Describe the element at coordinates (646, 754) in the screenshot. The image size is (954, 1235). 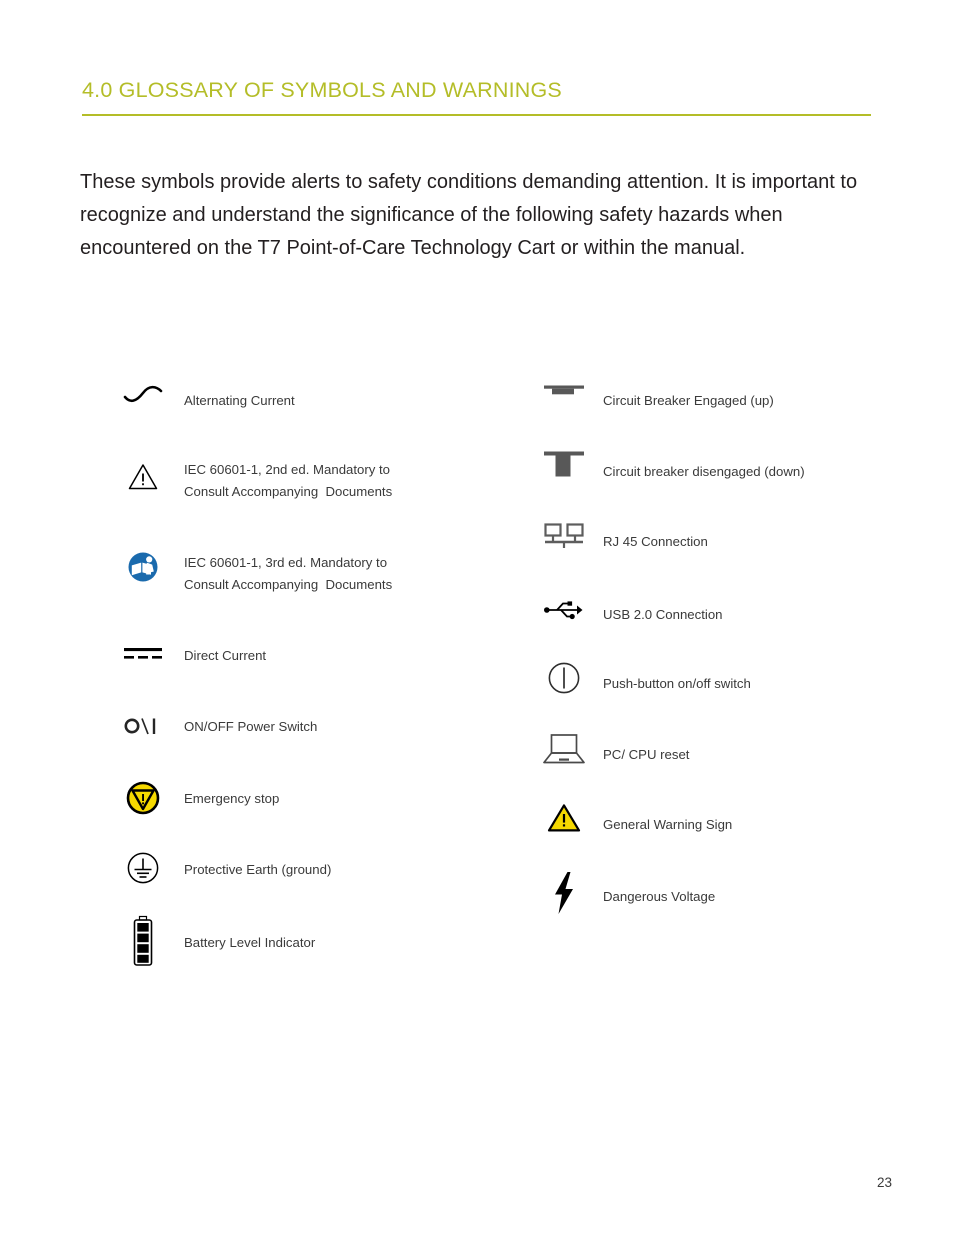
I see `symbol-label: PC/ CPU reset` at that location.